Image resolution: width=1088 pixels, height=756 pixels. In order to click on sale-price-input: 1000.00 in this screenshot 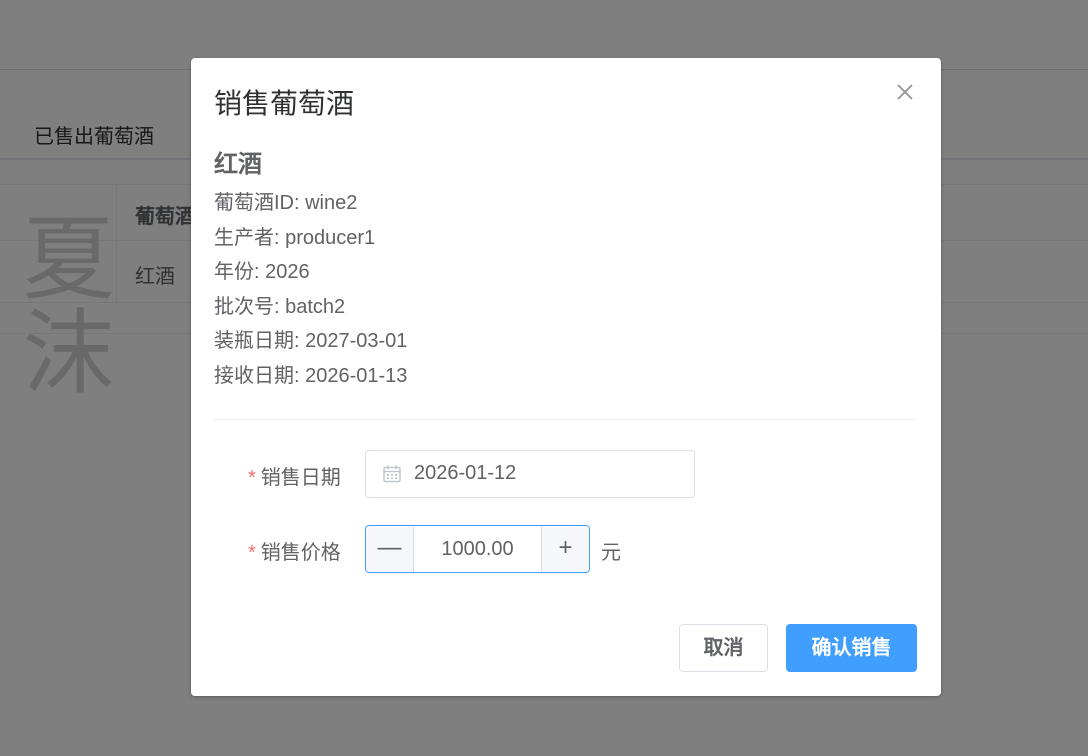, I will do `click(477, 549)`.